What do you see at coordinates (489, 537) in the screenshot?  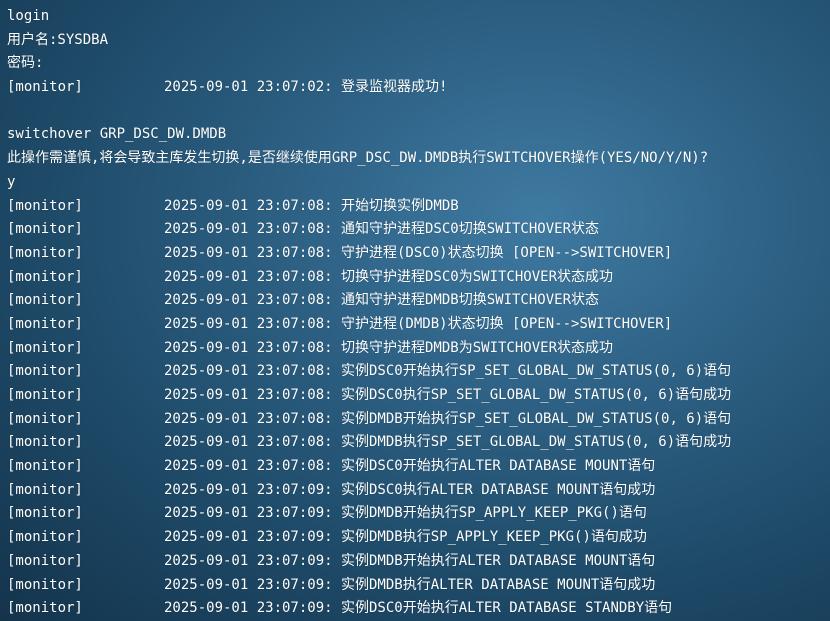 I see `log-message: 实例DMDB执行SP_APPLY_KEEP_PKG()语句成功` at bounding box center [489, 537].